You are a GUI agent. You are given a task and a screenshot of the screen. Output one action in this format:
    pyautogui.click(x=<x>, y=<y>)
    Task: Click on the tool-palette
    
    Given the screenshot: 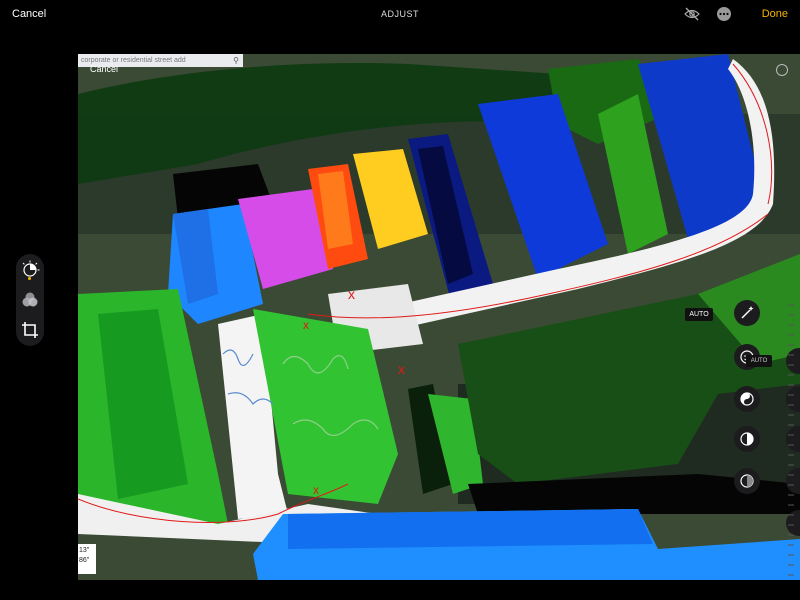 What is the action you would take?
    pyautogui.click(x=30, y=300)
    